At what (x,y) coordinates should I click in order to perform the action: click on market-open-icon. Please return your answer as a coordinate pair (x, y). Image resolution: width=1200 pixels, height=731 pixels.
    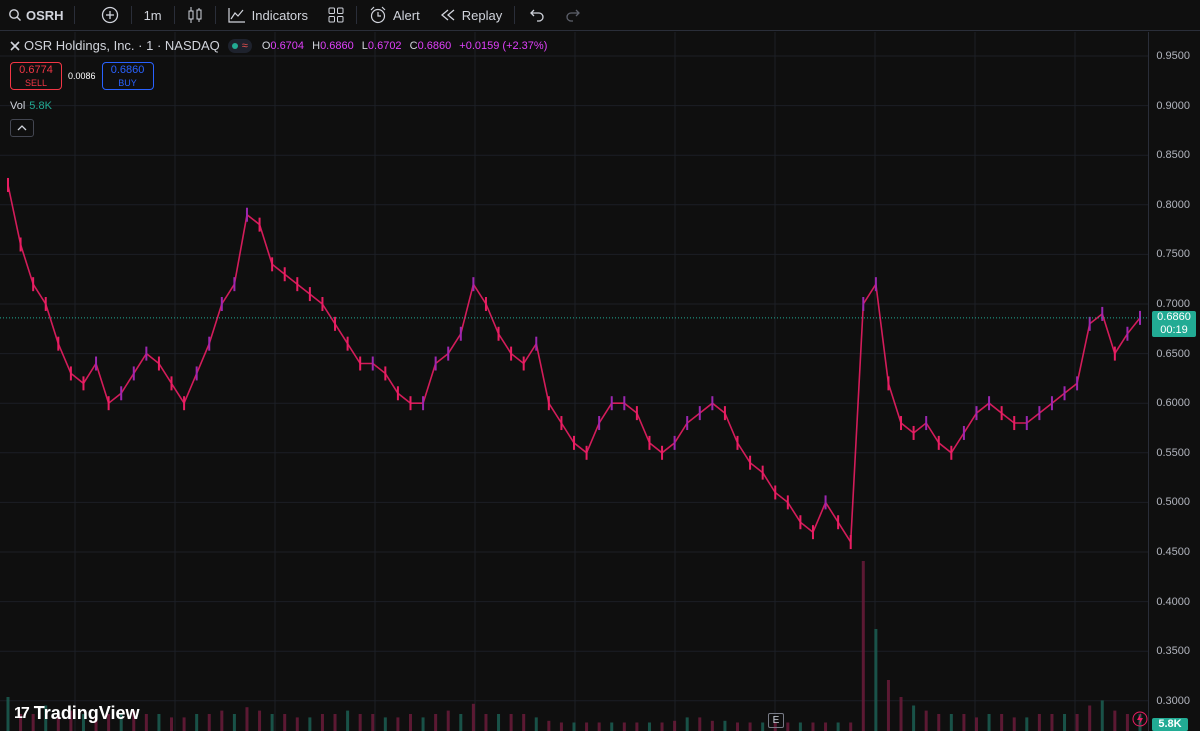
    Looking at the image, I should click on (234, 45).